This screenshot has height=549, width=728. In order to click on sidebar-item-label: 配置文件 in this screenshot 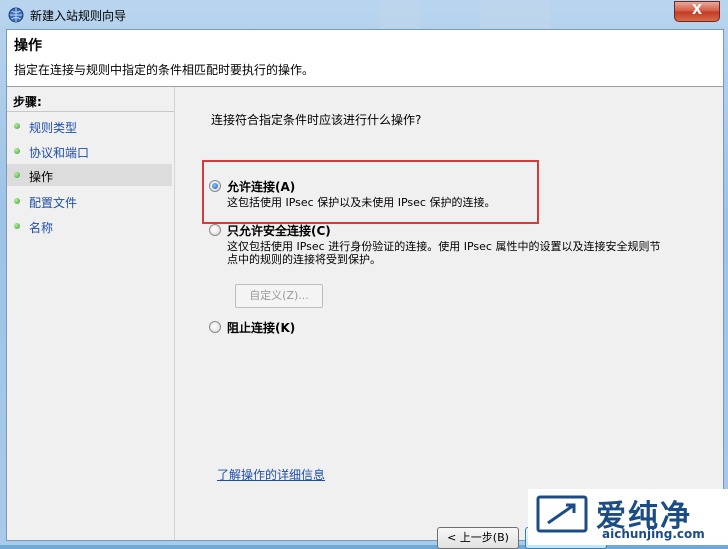, I will do `click(53, 203)`.